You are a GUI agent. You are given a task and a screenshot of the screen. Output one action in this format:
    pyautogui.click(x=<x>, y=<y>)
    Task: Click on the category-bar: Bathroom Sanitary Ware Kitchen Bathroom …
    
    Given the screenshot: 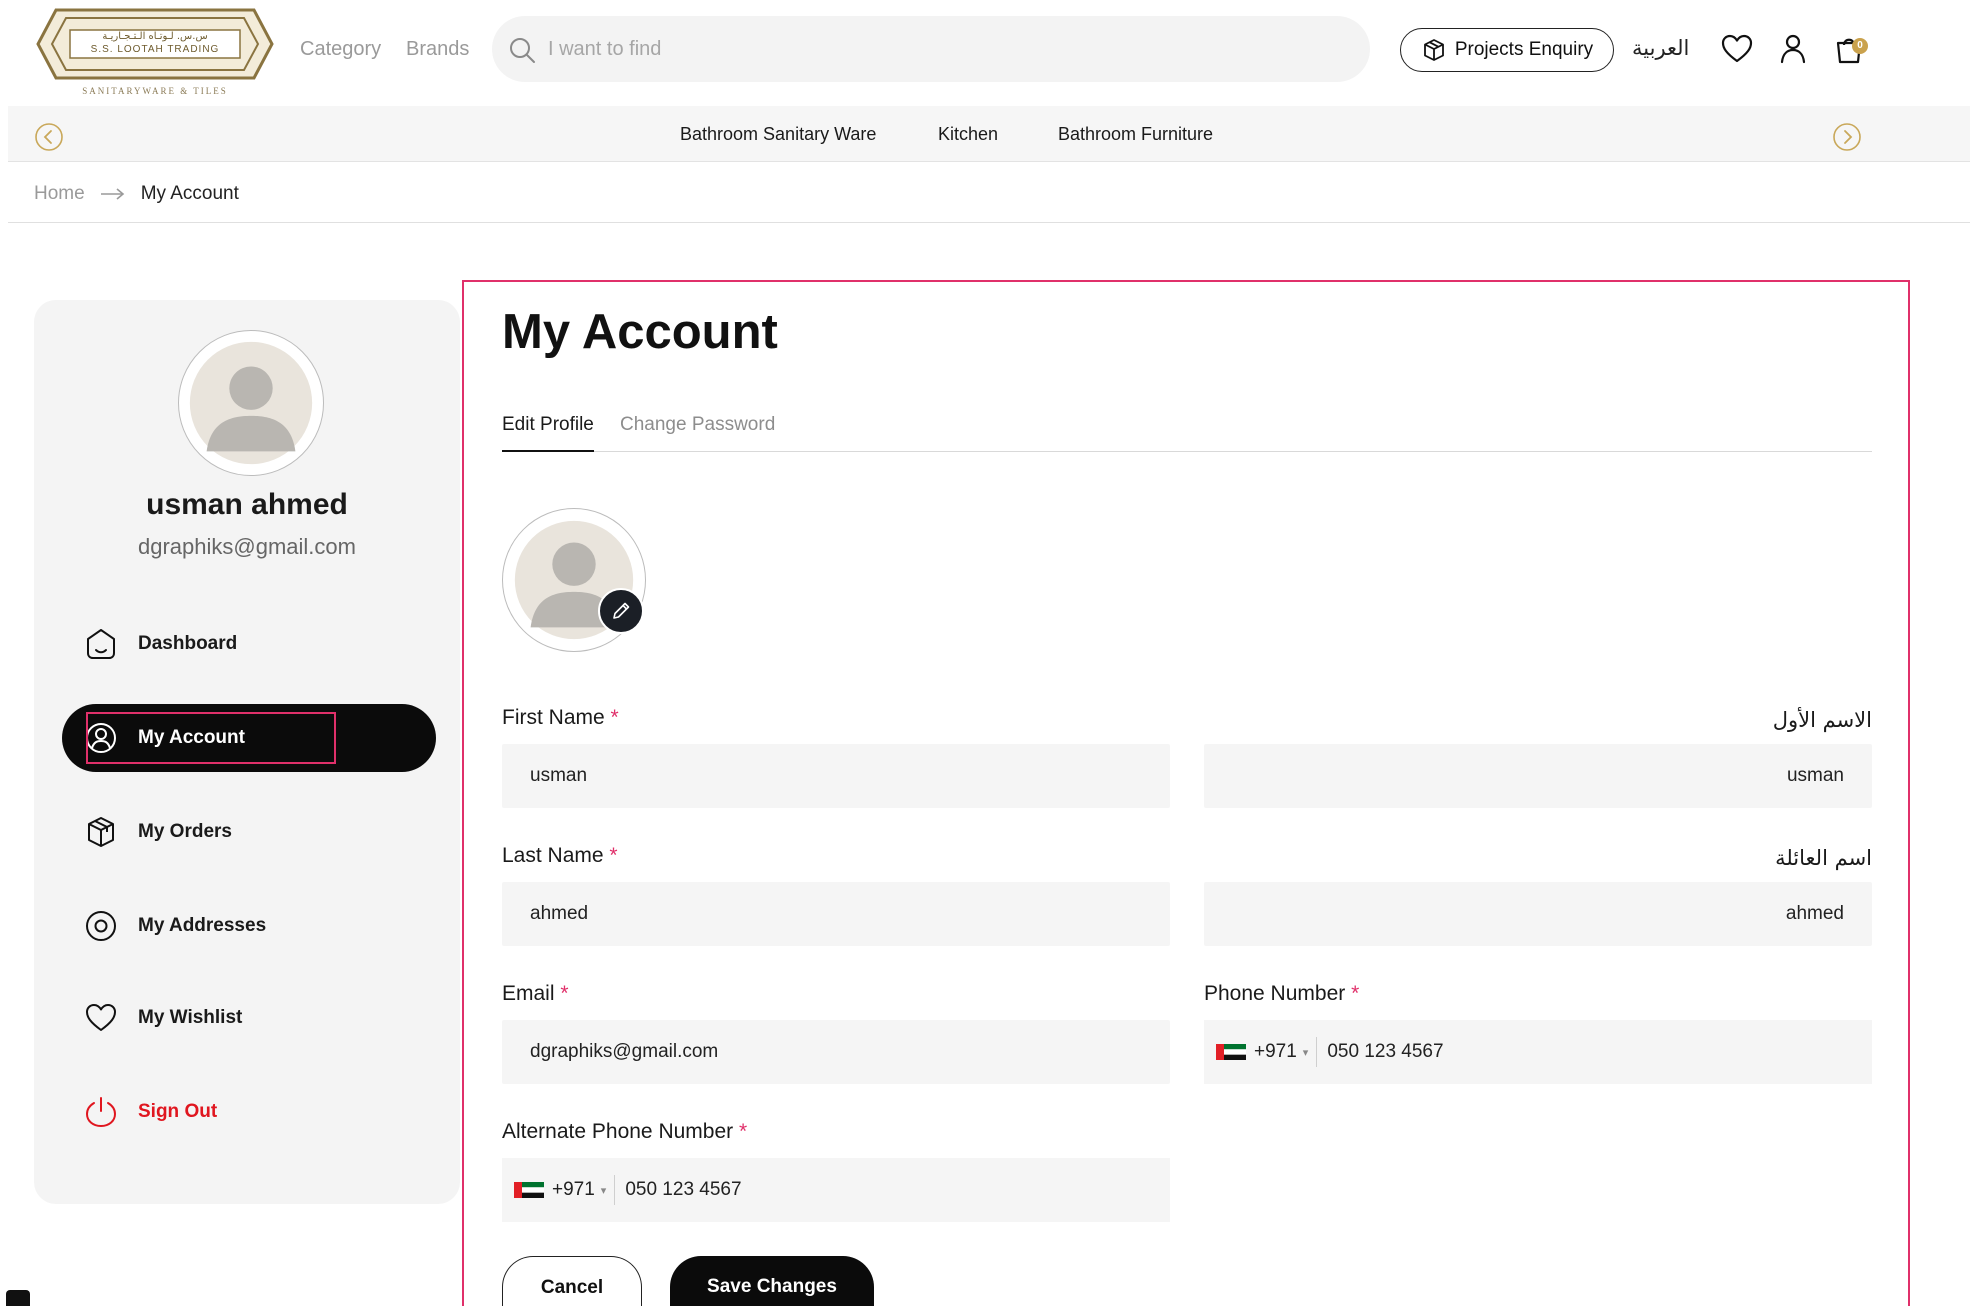 What is the action you would take?
    pyautogui.click(x=989, y=134)
    